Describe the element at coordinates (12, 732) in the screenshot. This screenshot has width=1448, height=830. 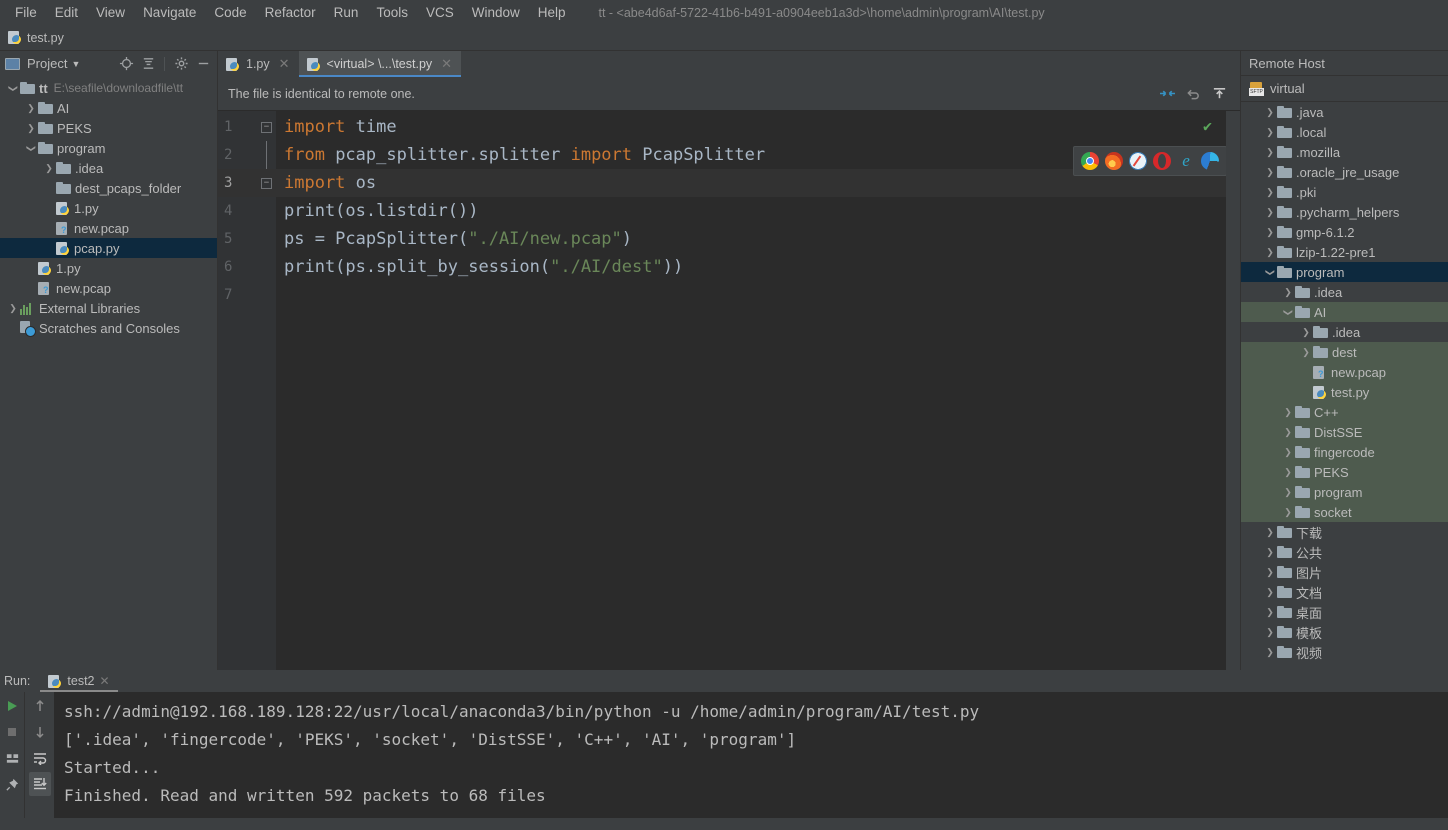
I see `stop-icon` at that location.